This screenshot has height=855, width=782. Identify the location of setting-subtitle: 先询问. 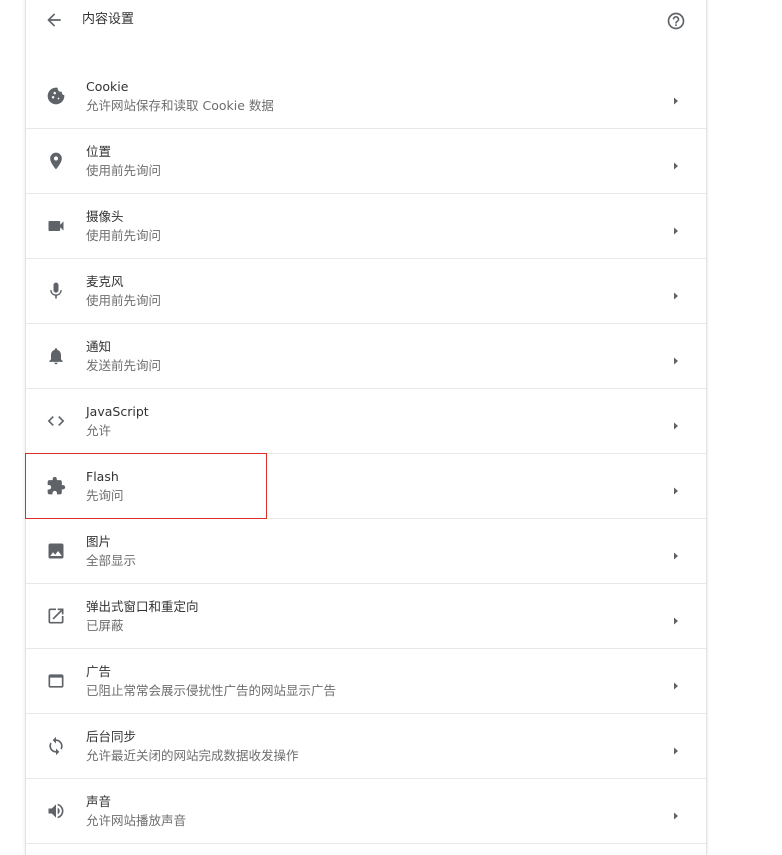
(105, 495).